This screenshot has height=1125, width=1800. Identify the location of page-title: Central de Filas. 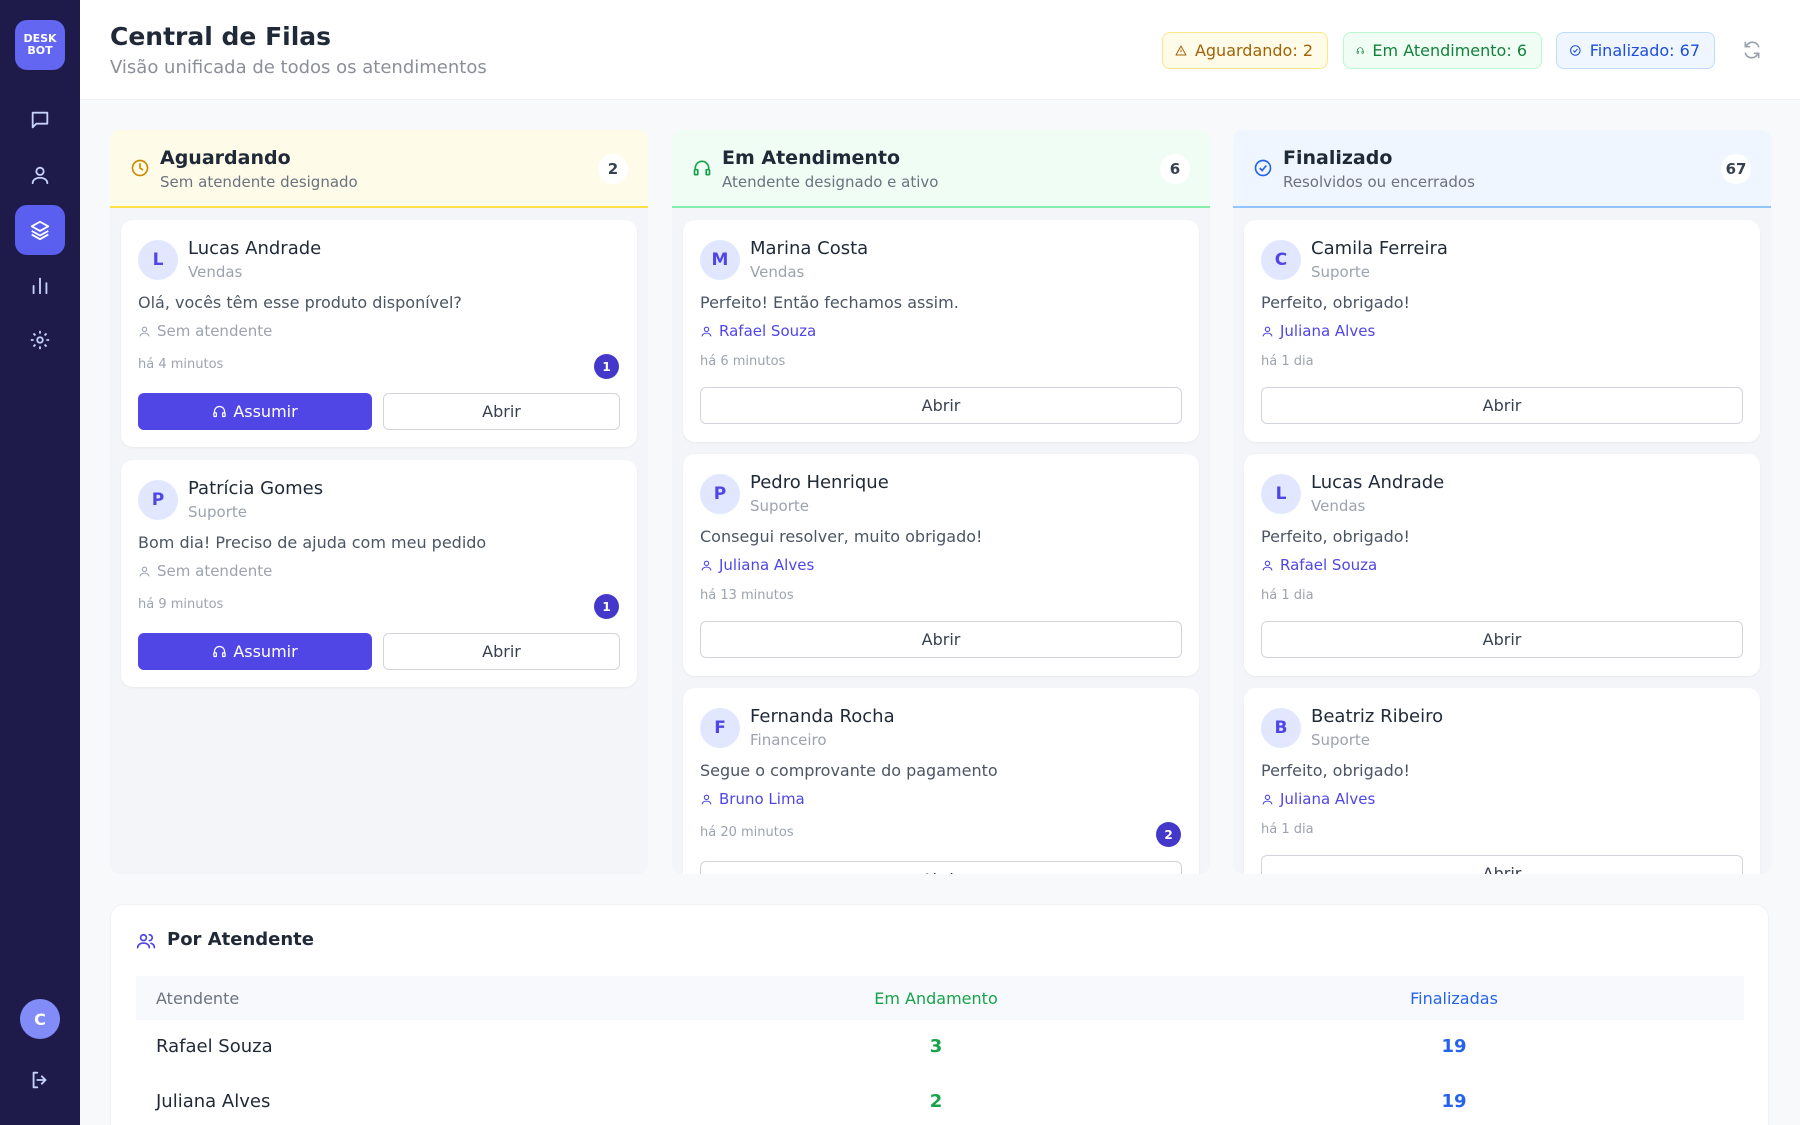
(221, 36).